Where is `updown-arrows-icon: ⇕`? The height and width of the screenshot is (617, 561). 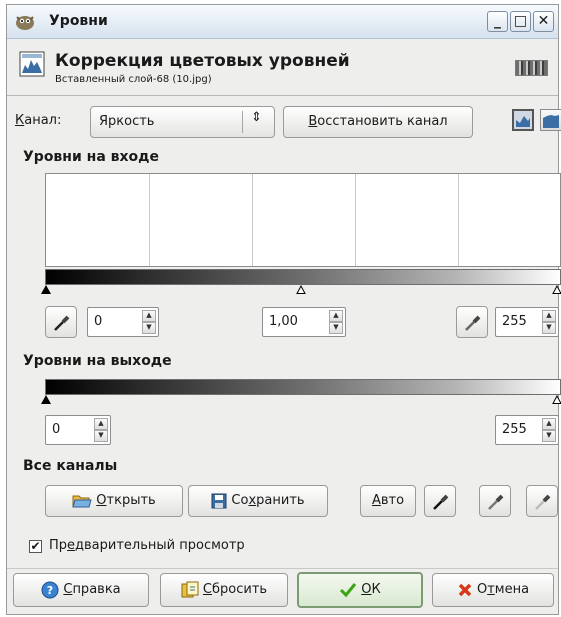 updown-arrows-icon: ⇕ is located at coordinates (256, 117).